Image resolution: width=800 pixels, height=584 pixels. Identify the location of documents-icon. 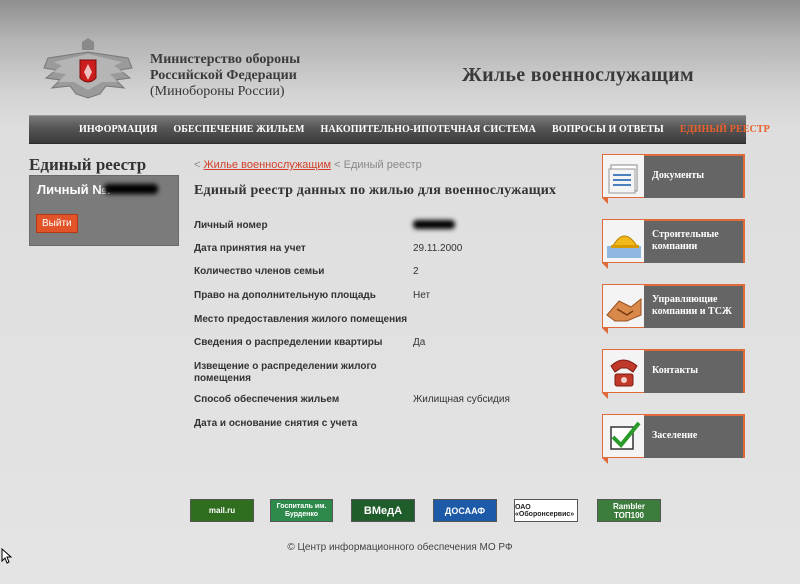
(623, 176).